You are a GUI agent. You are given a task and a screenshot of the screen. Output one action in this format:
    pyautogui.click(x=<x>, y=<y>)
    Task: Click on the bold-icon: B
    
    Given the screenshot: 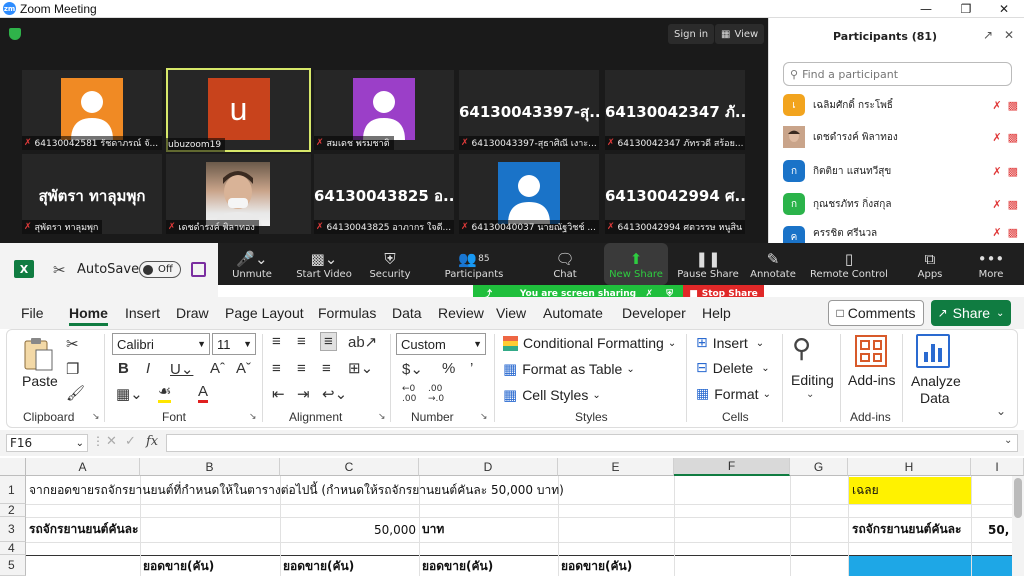 What is the action you would take?
    pyautogui.click(x=123, y=368)
    